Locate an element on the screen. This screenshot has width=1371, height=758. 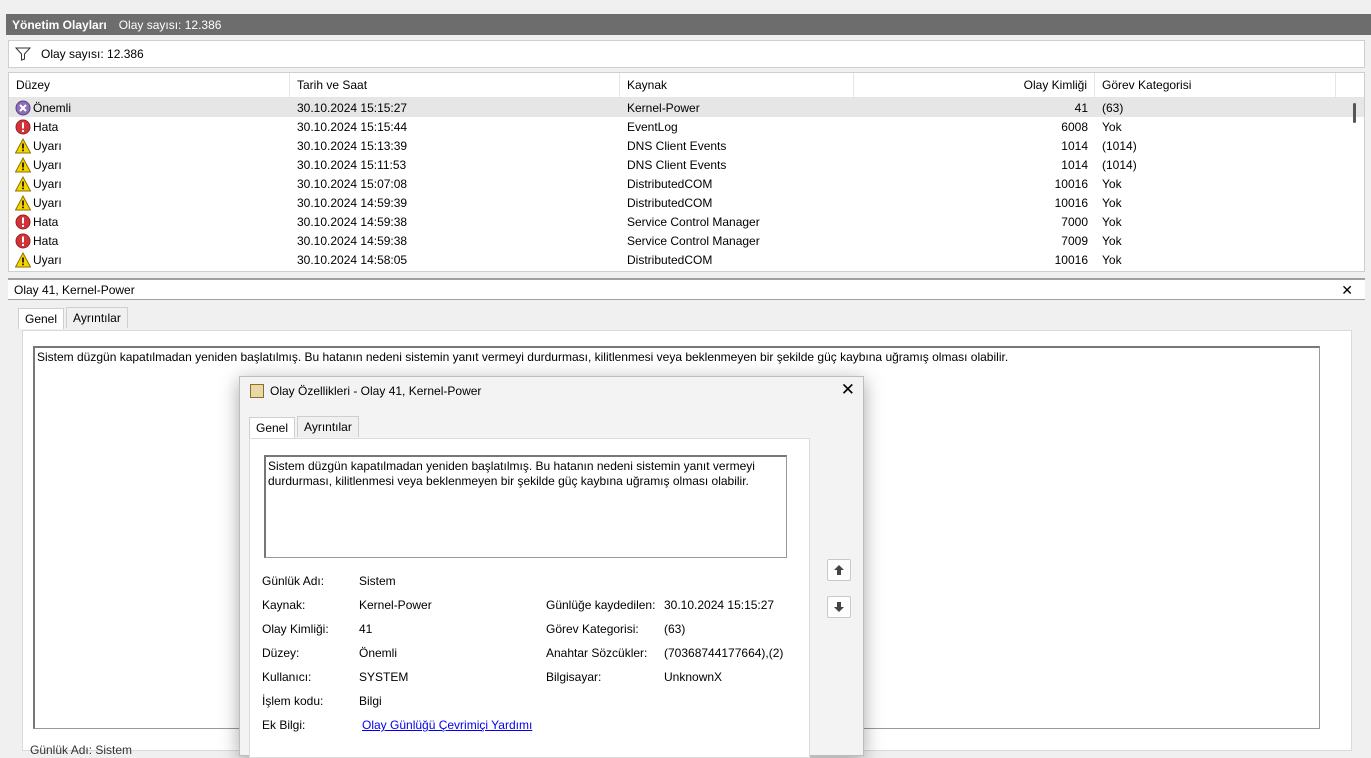
events-title: Yönetim Olayları is located at coordinates (59, 24).